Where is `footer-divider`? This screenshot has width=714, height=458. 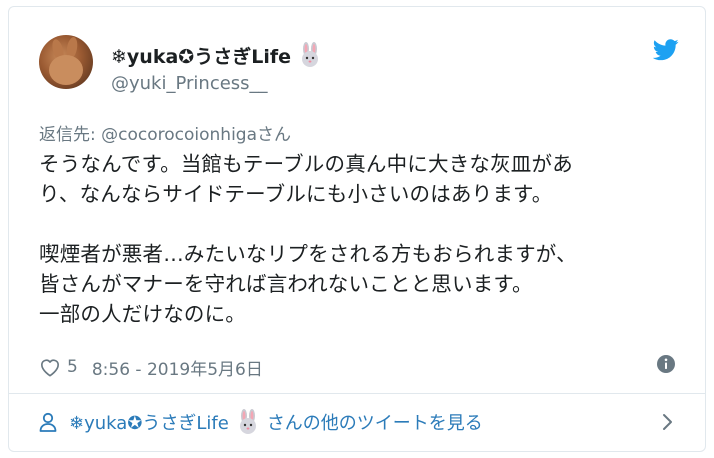 footer-divider is located at coordinates (357, 393).